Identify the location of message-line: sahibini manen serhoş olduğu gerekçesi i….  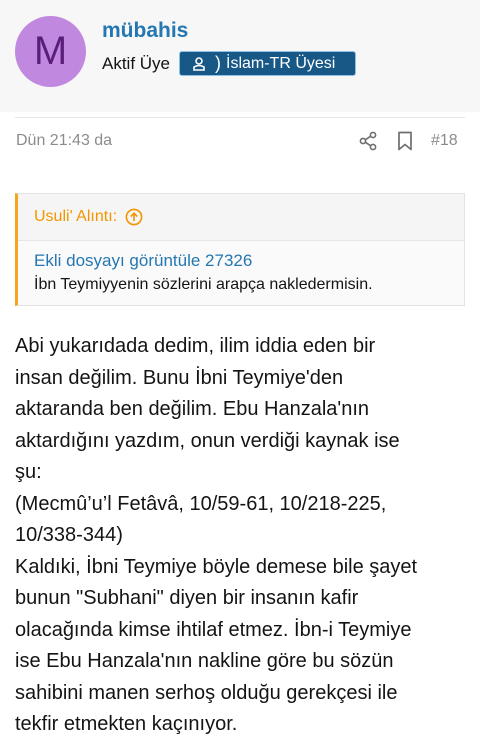
(206, 692).